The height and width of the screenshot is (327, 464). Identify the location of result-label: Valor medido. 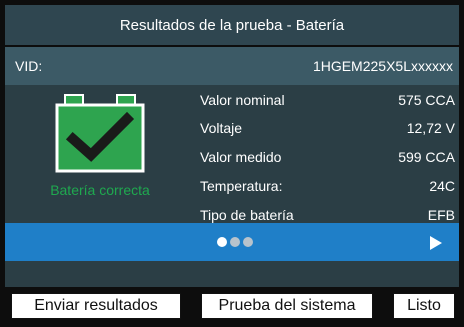
(241, 157).